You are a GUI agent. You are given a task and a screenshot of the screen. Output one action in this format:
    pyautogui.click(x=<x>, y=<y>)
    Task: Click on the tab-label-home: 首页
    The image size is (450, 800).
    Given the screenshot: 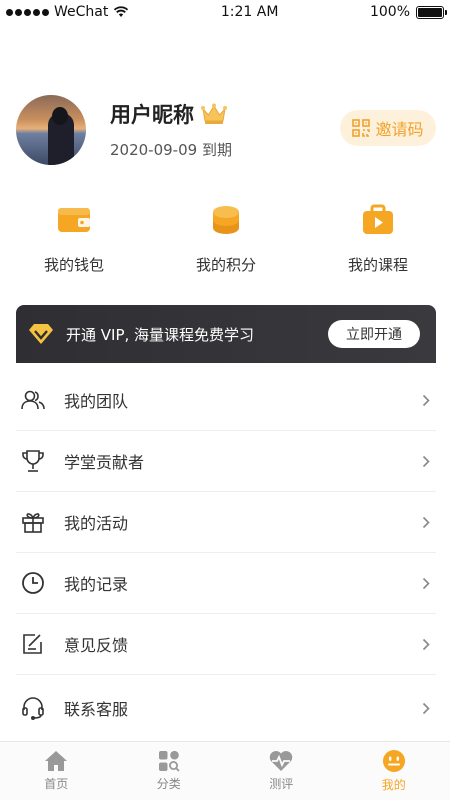 What is the action you would take?
    pyautogui.click(x=56, y=784)
    